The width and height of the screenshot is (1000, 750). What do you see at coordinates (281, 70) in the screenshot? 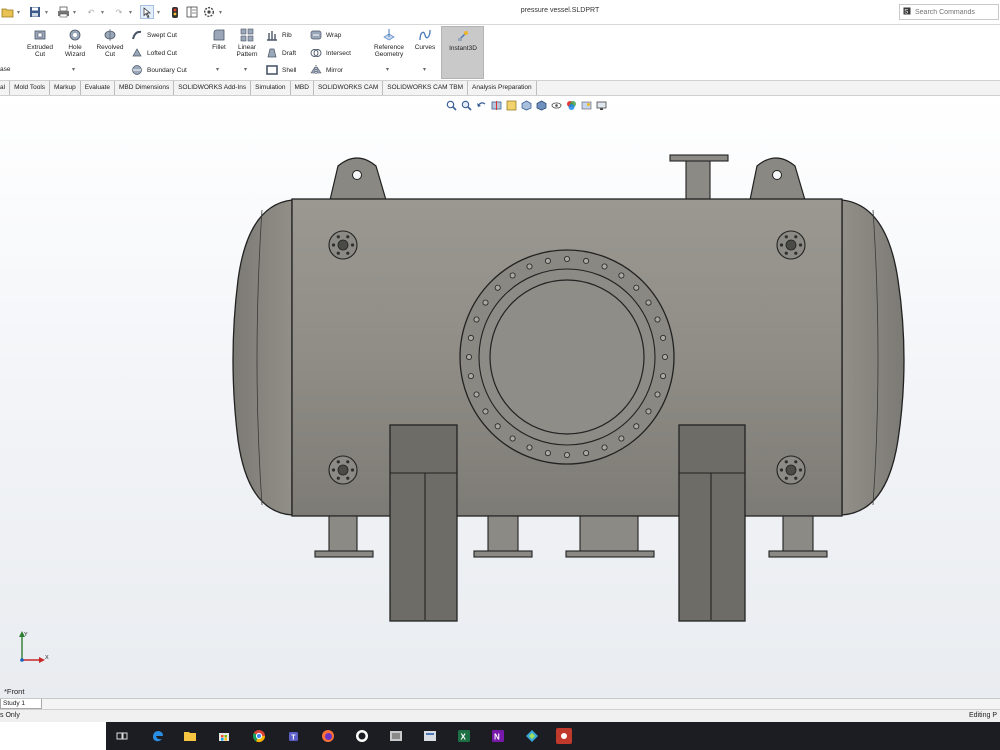
I see `shell-button: Shell` at bounding box center [281, 70].